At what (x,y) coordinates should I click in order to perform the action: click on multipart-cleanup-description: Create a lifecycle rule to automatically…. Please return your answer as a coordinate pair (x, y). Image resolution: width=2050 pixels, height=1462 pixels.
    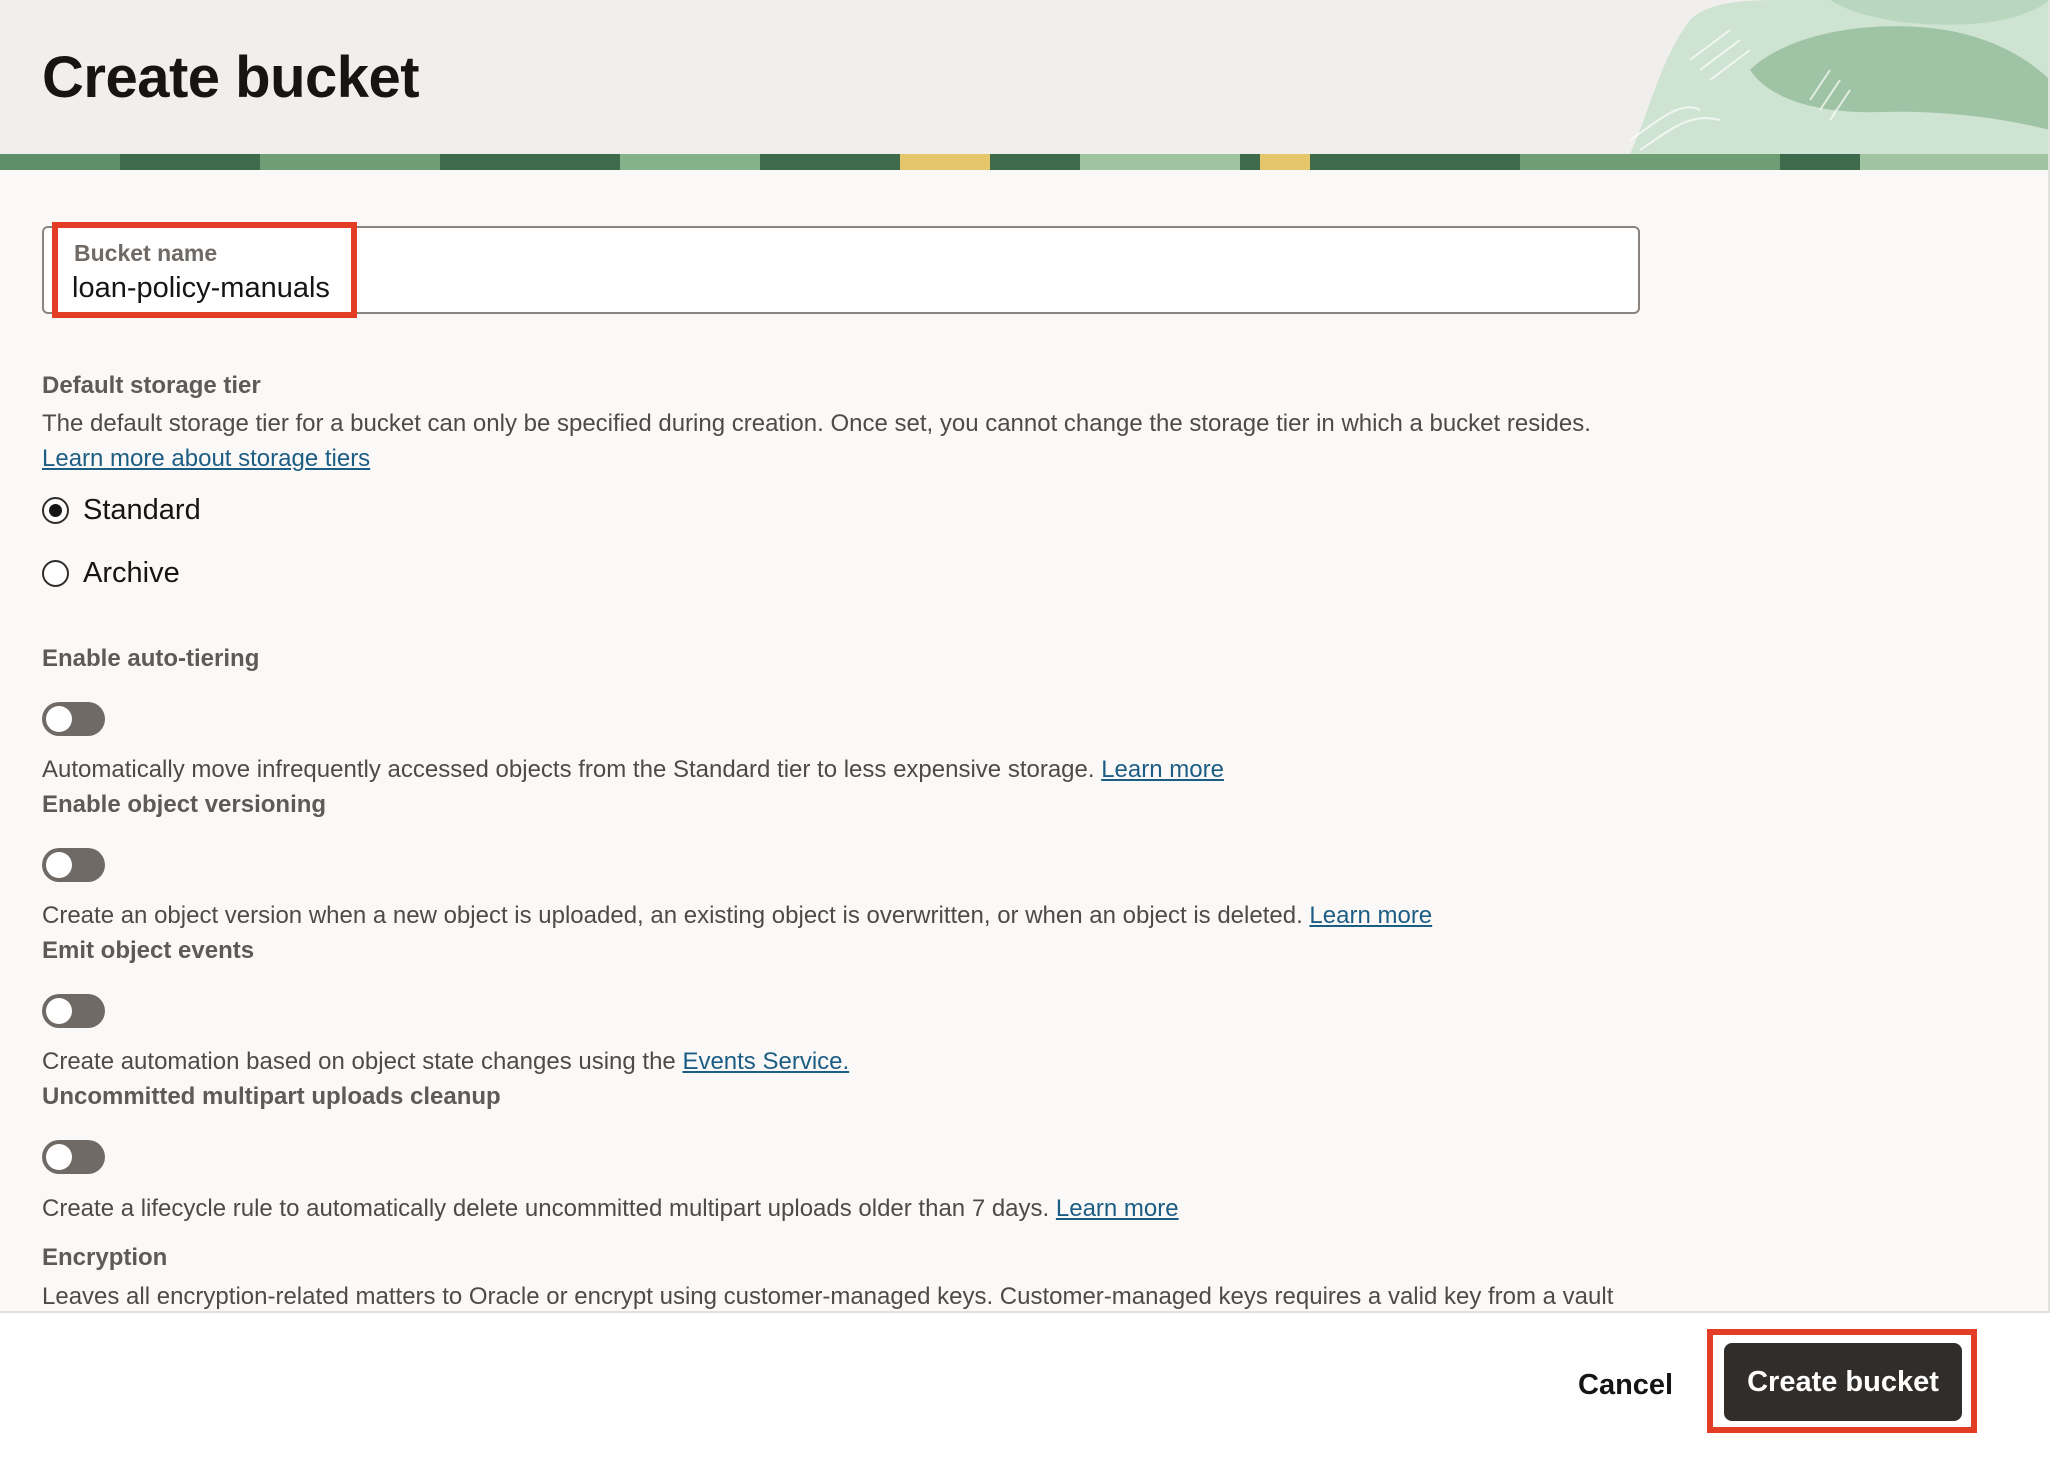
    Looking at the image, I should click on (546, 1208).